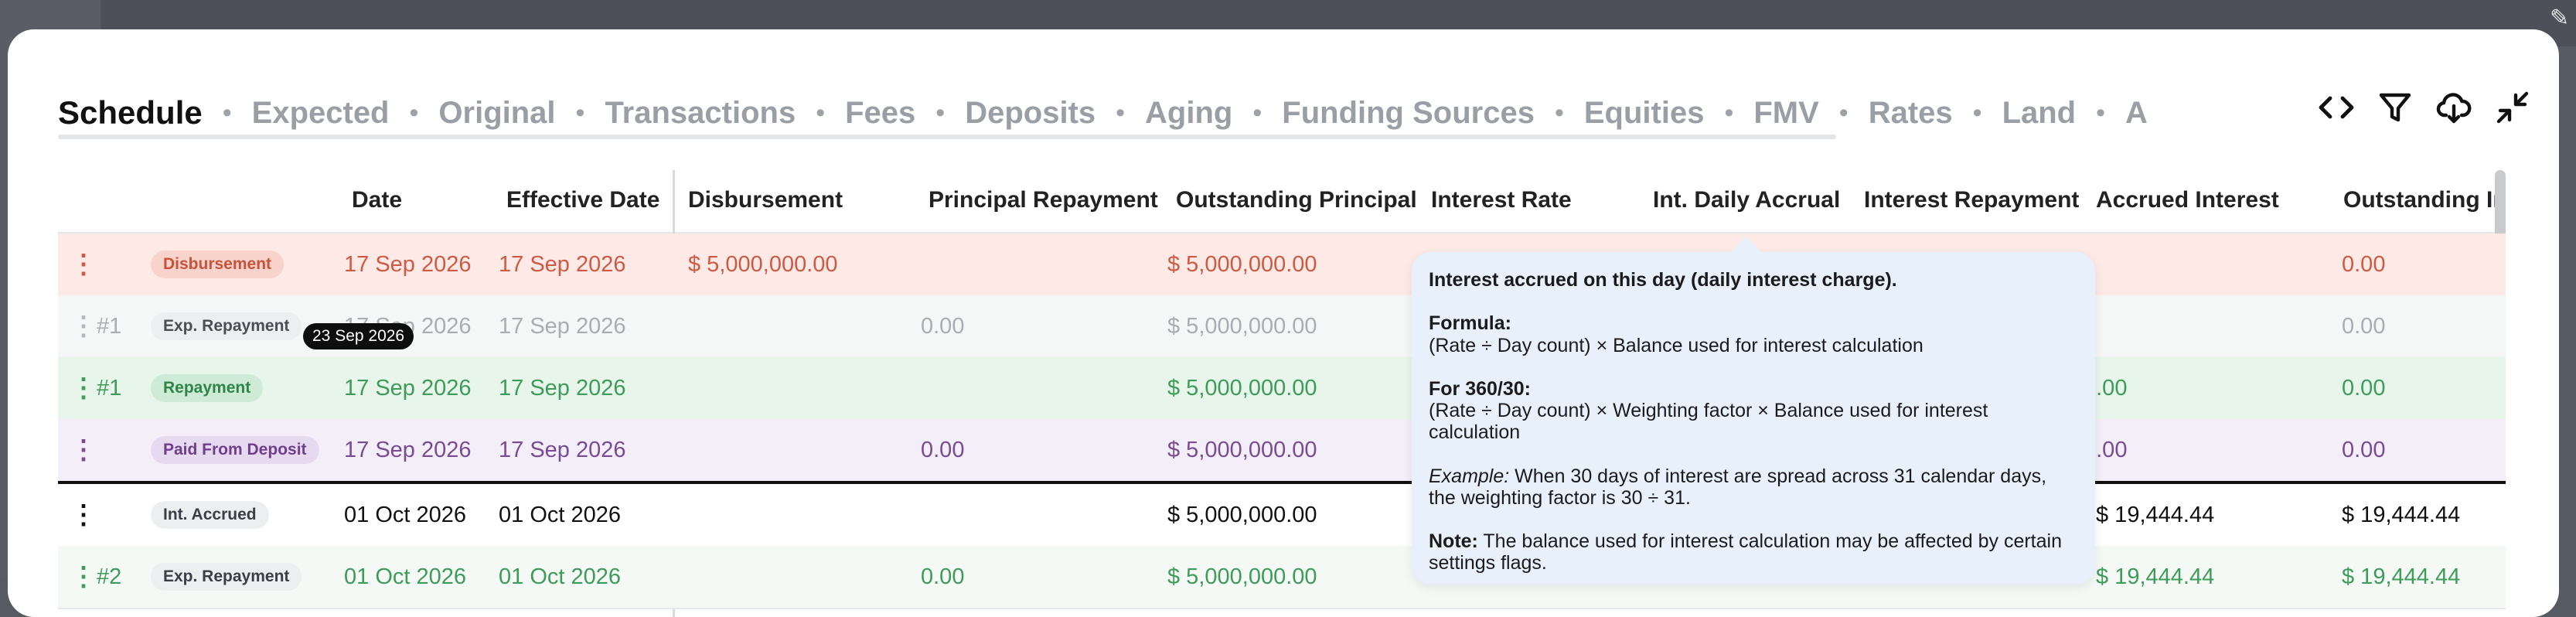 The image size is (2576, 617). What do you see at coordinates (109, 576) in the screenshot?
I see `row-number: #2` at bounding box center [109, 576].